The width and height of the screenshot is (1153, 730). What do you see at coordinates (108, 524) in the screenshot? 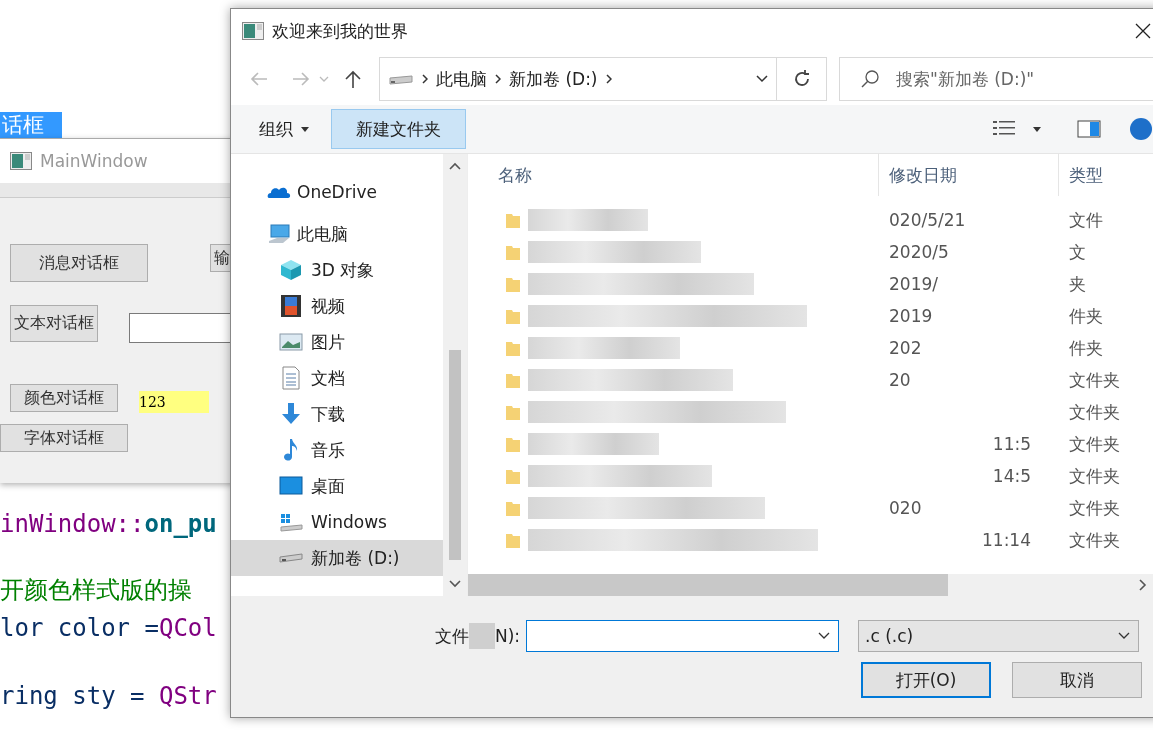
I see `code-line: inWindow::on_pu` at bounding box center [108, 524].